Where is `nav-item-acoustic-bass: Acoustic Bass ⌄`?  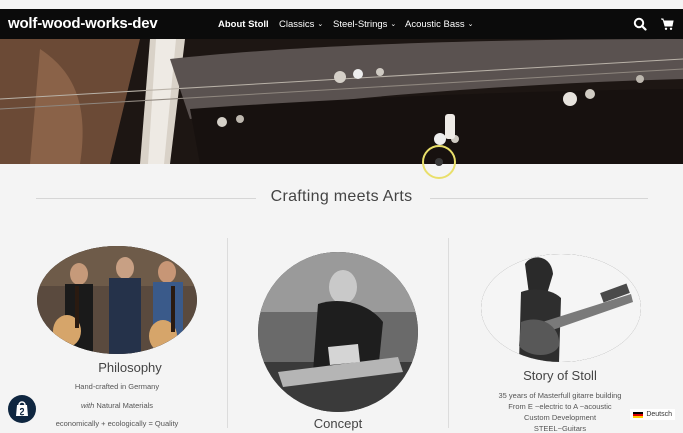 nav-item-acoustic-bass: Acoustic Bass ⌄ is located at coordinates (439, 24).